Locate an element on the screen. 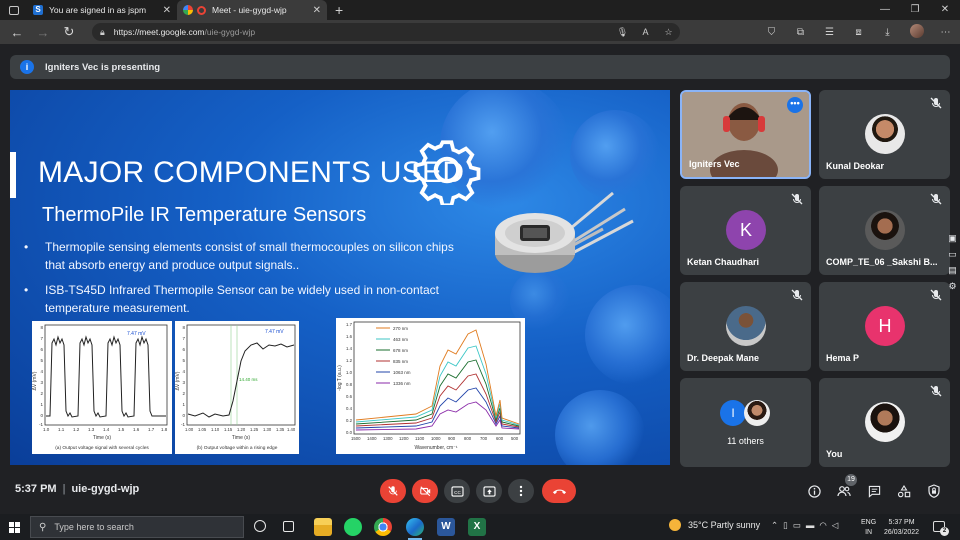  captions-button: CC is located at coordinates (457, 491).